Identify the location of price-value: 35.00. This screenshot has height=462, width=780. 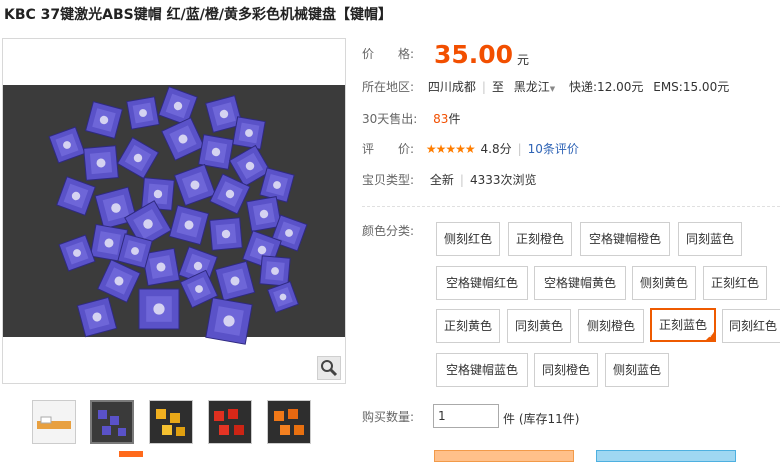
(474, 54).